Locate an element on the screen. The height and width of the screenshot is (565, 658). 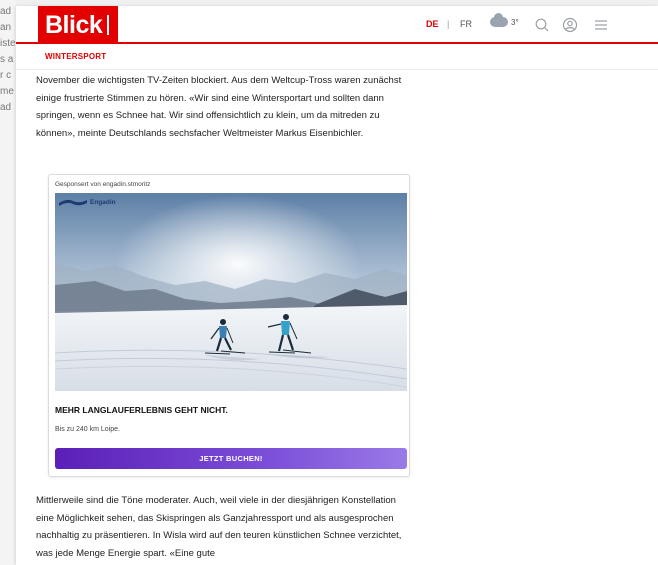
weather-widget: 3° is located at coordinates (504, 20).